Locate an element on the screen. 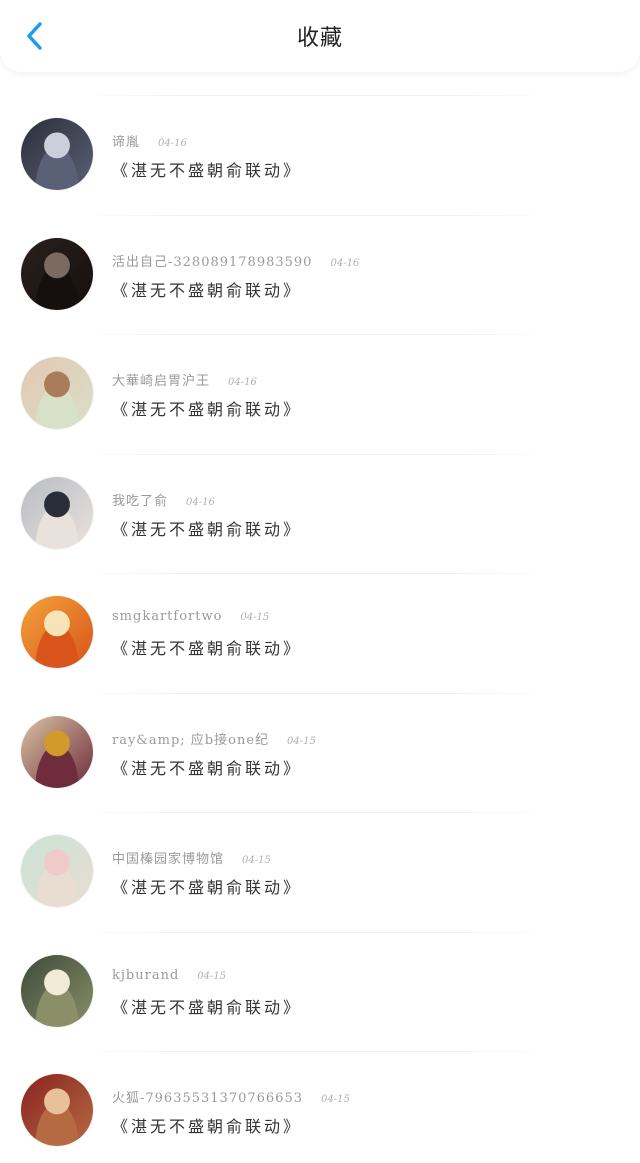 This screenshot has width=640, height=1163. page-title: 收藏 is located at coordinates (319, 38).